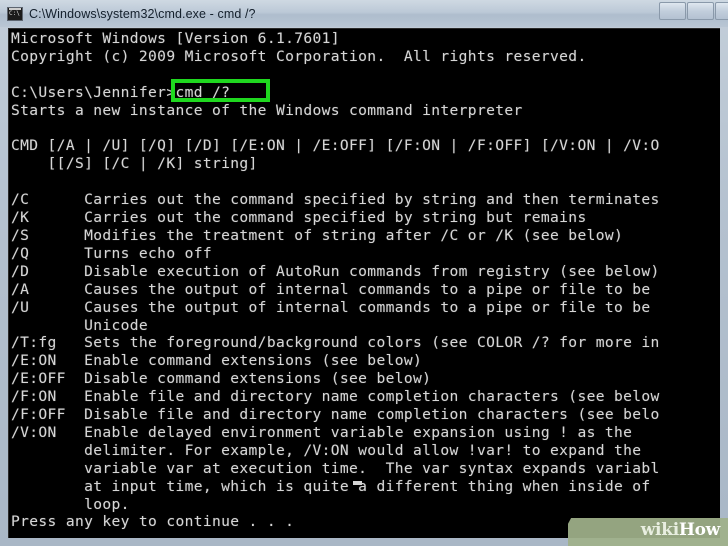 This screenshot has width=728, height=546. What do you see at coordinates (700, 11) in the screenshot?
I see `maximize-button` at bounding box center [700, 11].